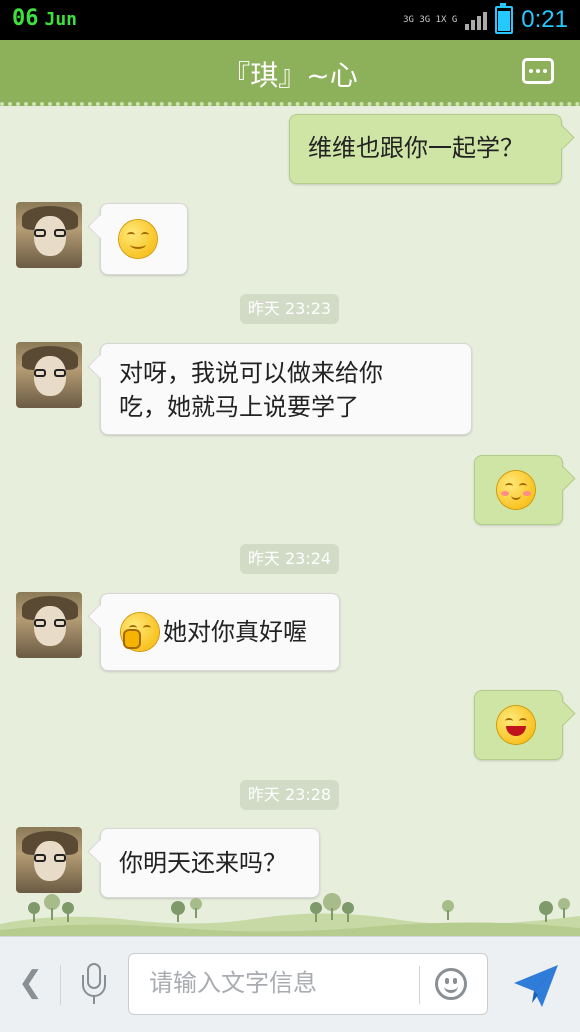 This screenshot has width=580, height=1032. What do you see at coordinates (203, 863) in the screenshot?
I see `message-text: 你明天还来吗？` at bounding box center [203, 863].